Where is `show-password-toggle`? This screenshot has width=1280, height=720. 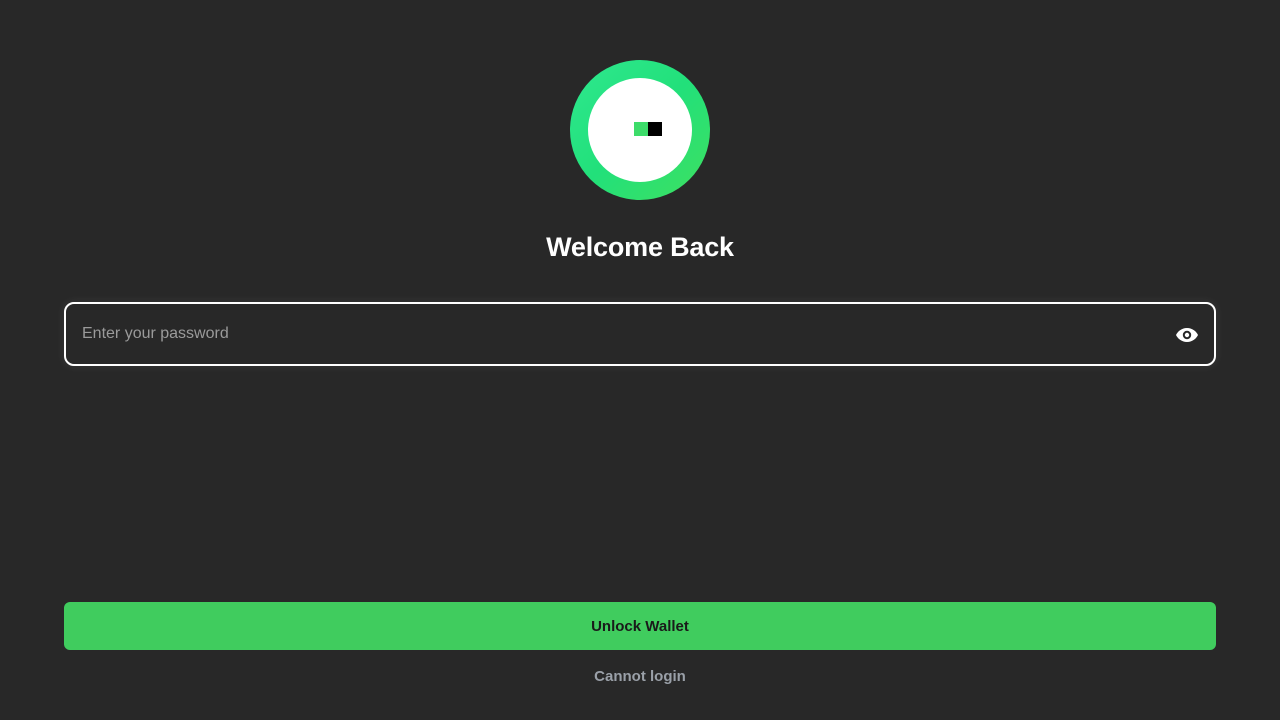
show-password-toggle is located at coordinates (1187, 335).